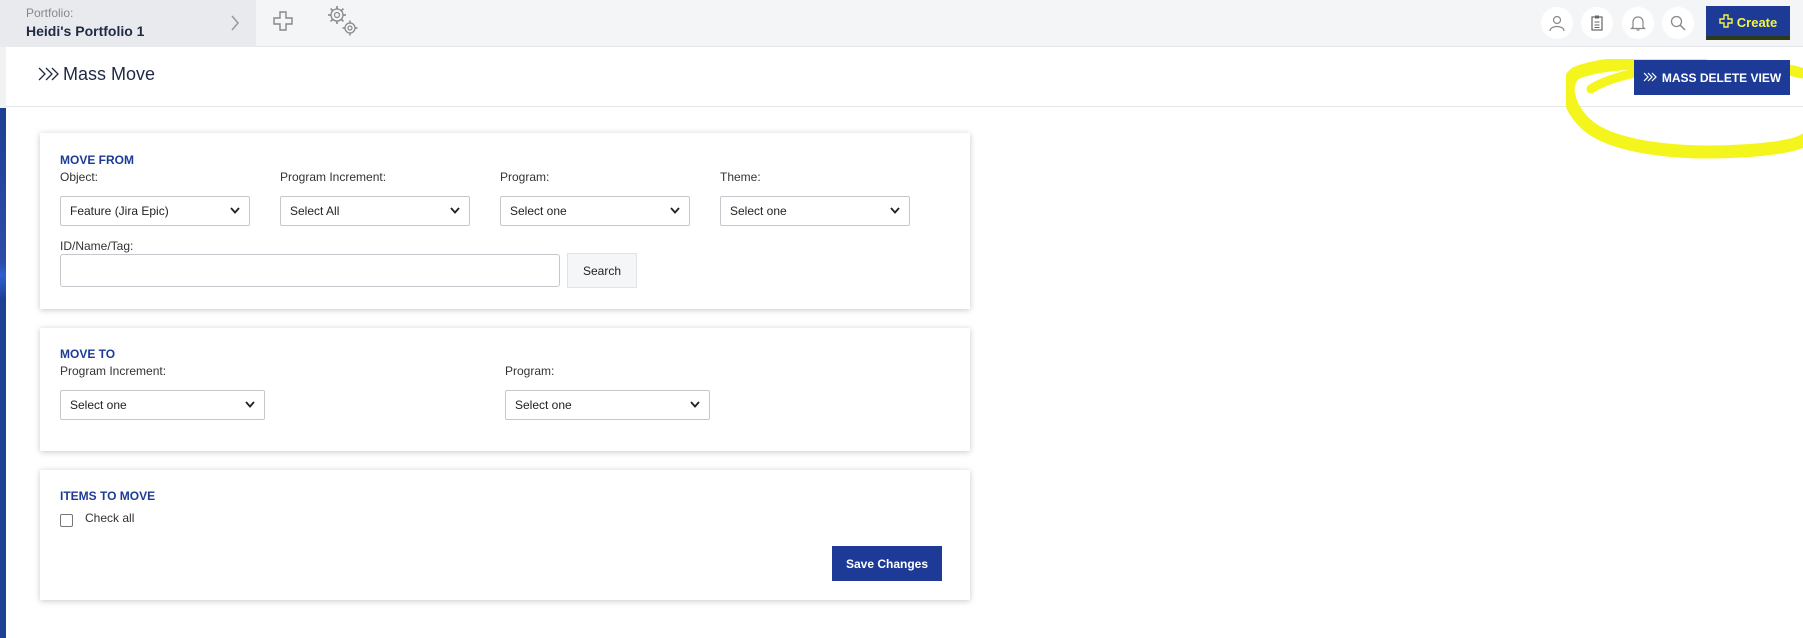  Describe the element at coordinates (602, 270) in the screenshot. I see `search-button: Search` at that location.